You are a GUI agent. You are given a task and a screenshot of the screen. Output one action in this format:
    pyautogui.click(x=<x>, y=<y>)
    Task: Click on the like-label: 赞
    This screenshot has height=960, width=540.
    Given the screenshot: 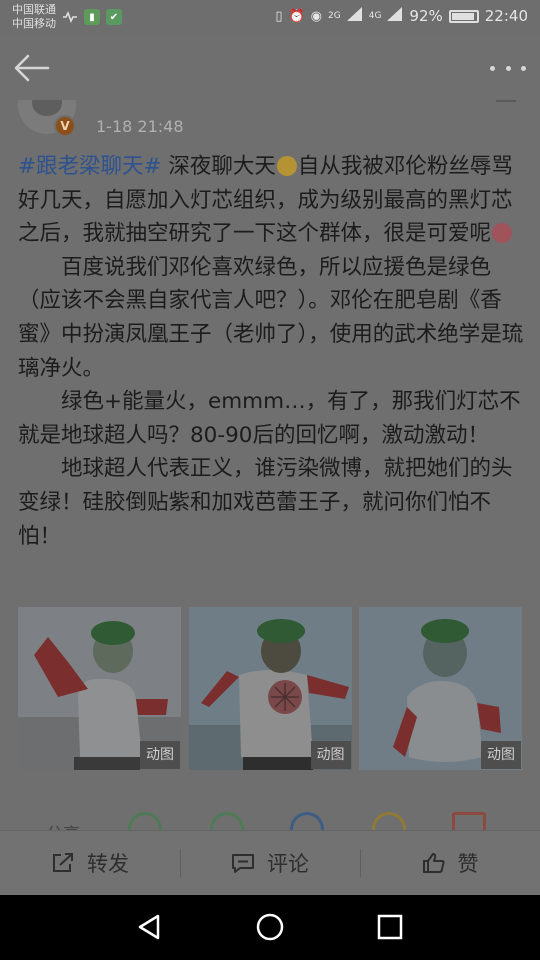 What is the action you would take?
    pyautogui.click(x=468, y=864)
    